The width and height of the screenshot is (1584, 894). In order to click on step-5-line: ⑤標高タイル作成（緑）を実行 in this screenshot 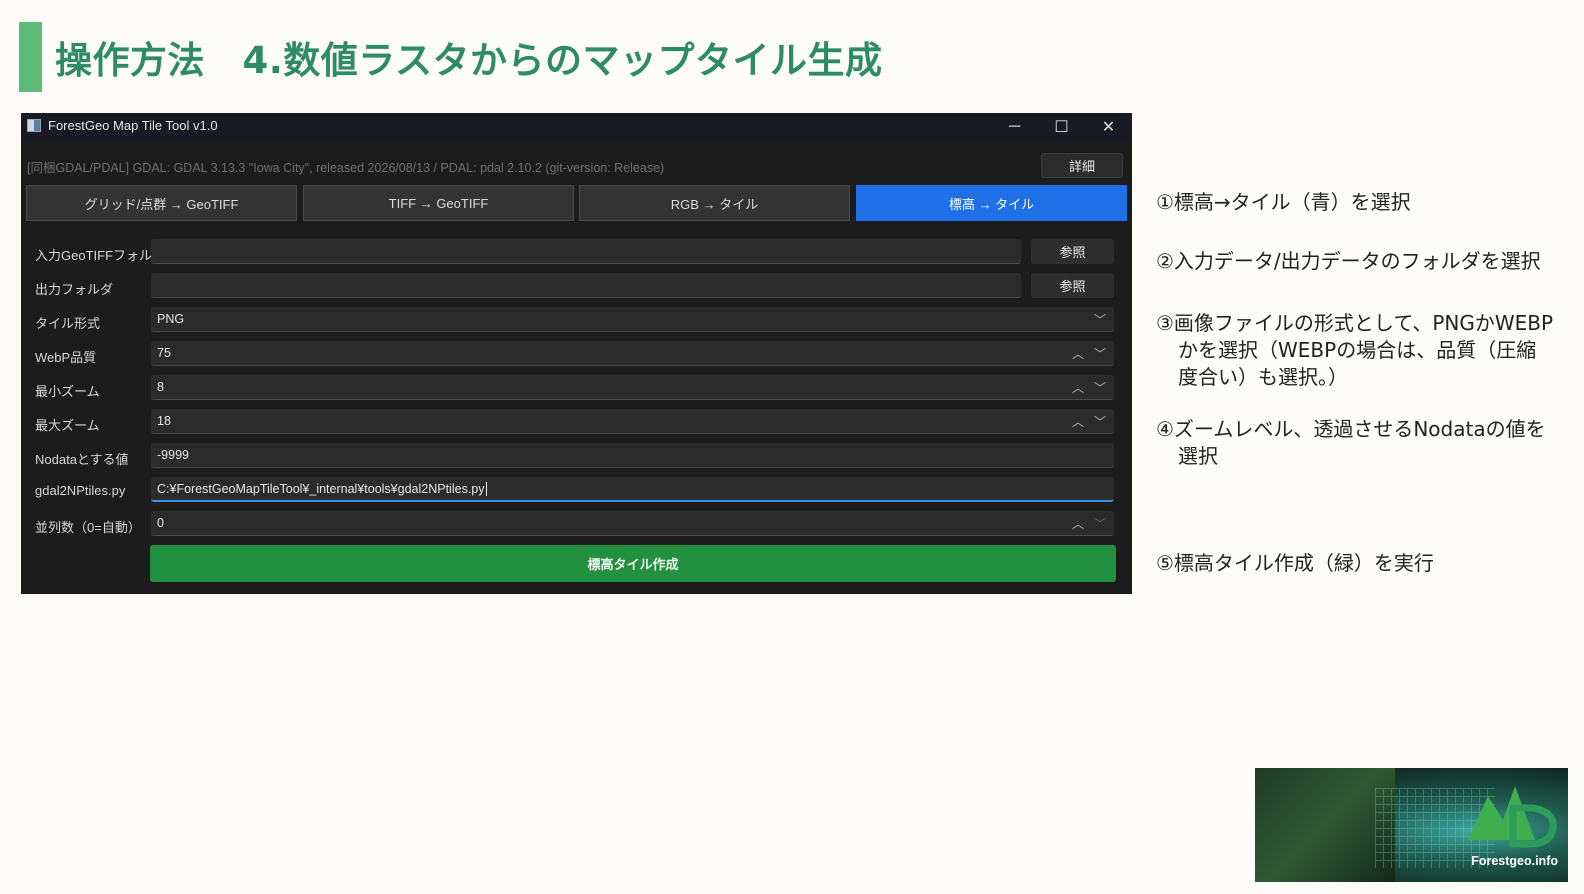, I will do `click(1295, 563)`.